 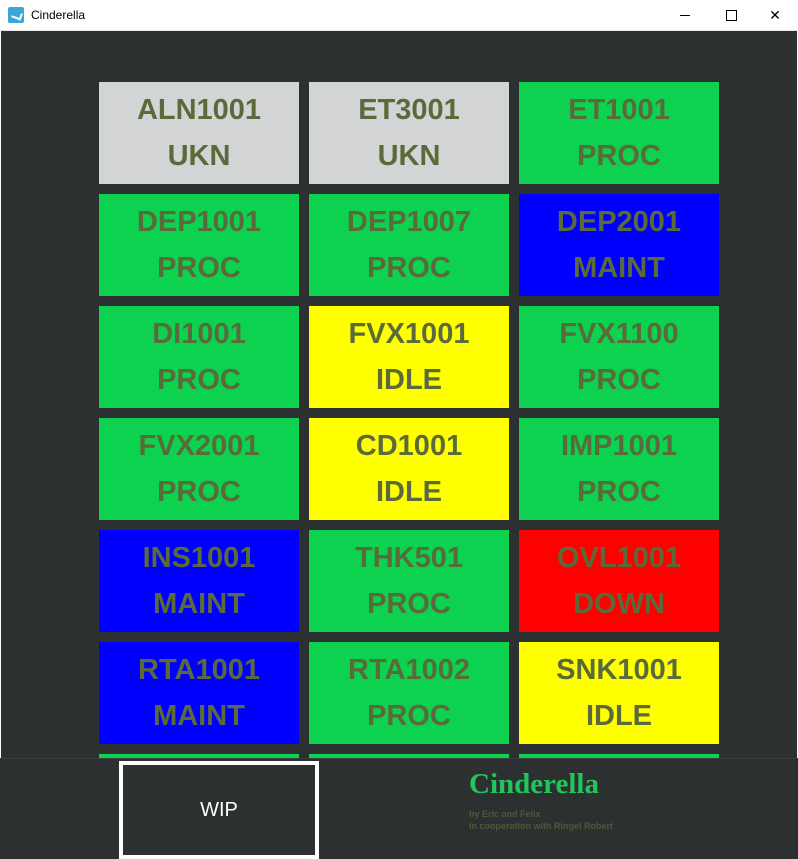 I want to click on equipment-tile: FVX2001 PROC, so click(x=199, y=469).